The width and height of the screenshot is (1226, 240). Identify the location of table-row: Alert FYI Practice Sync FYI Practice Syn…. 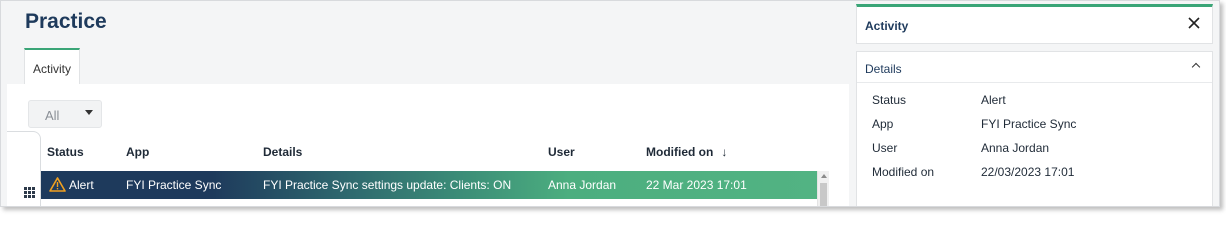
(429, 185).